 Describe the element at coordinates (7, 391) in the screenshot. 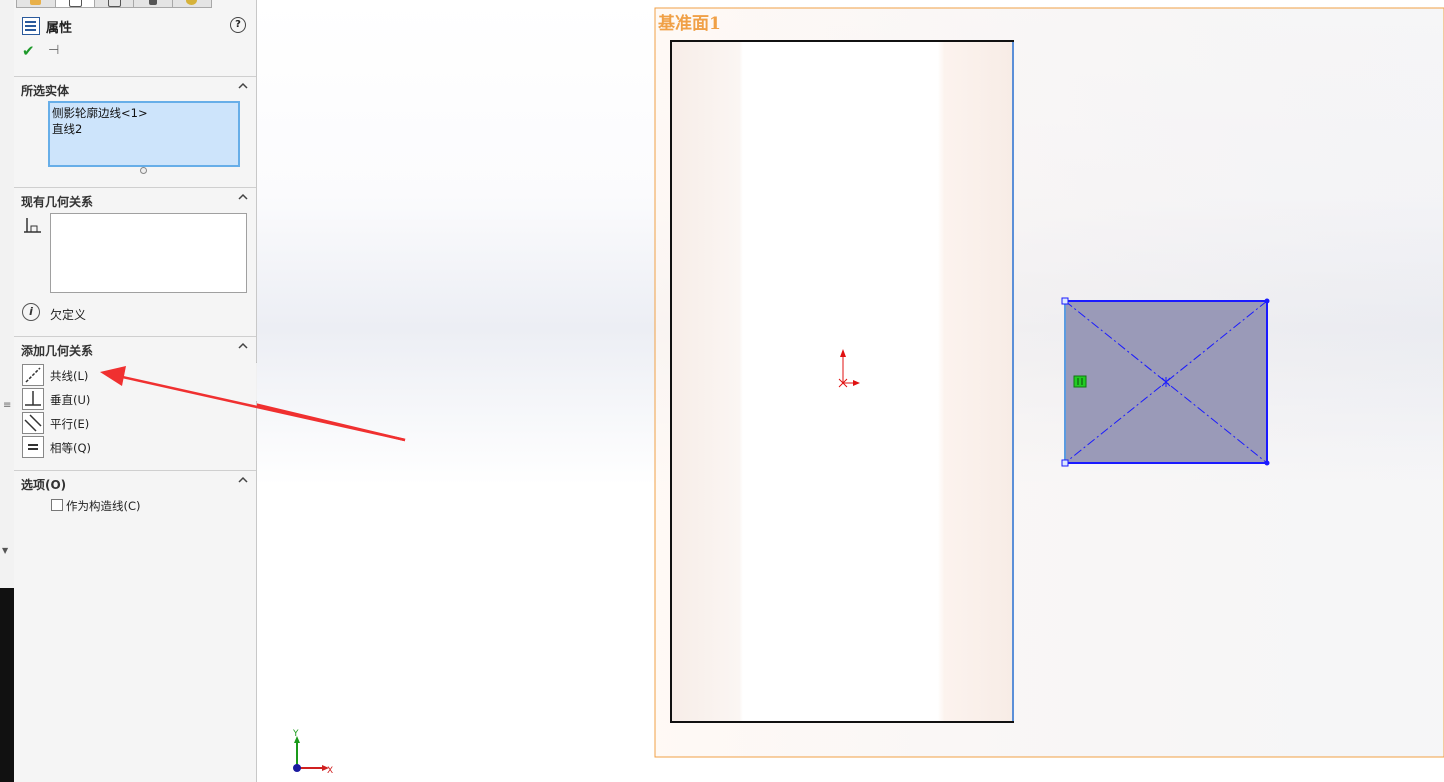

I see `left-dock-strip: ≡ ▼` at that location.